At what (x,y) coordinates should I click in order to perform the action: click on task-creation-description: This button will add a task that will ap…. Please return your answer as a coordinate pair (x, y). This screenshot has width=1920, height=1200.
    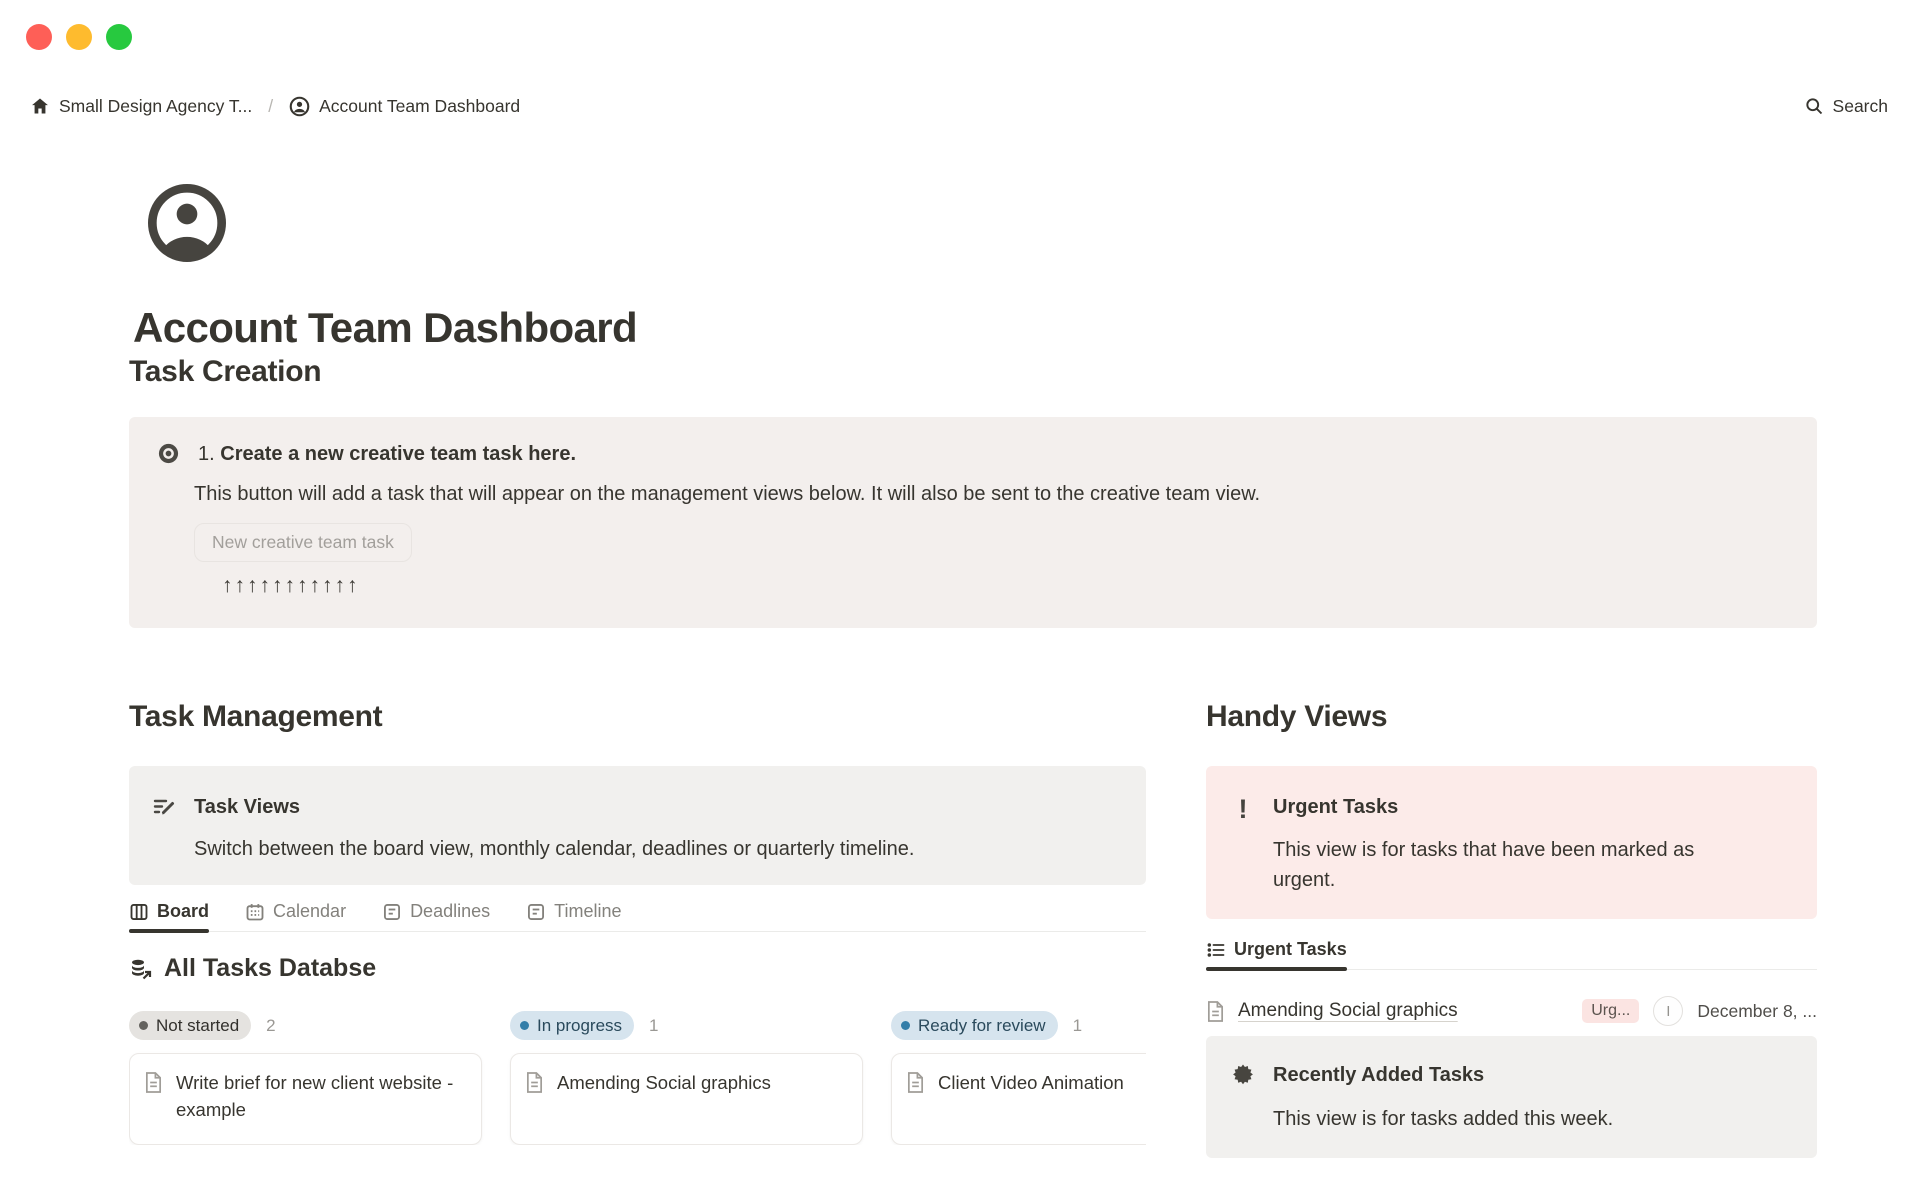
    Looking at the image, I should click on (727, 494).